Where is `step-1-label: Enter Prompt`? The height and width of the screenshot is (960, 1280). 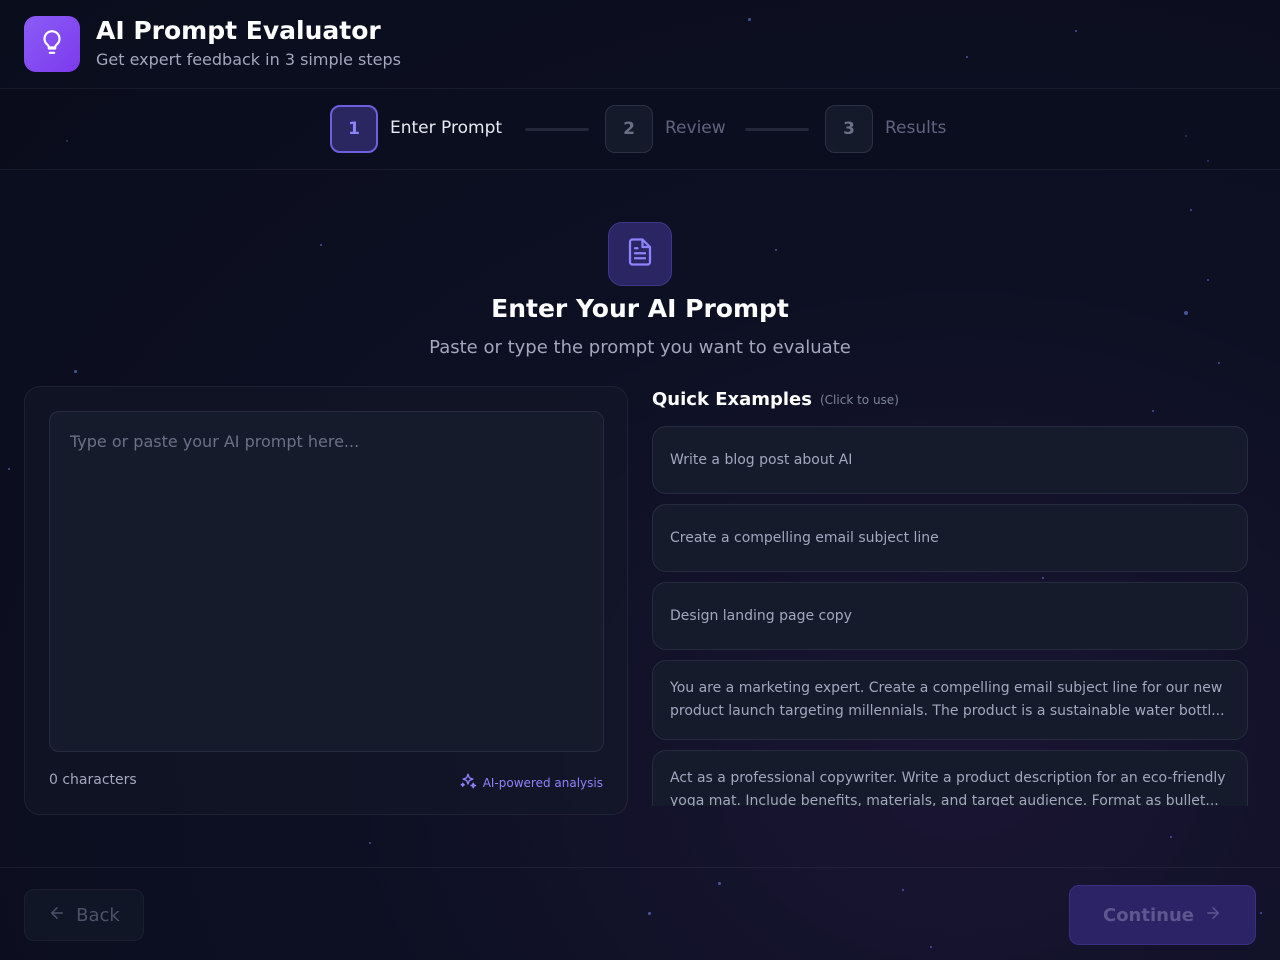
step-1-label: Enter Prompt is located at coordinates (446, 128).